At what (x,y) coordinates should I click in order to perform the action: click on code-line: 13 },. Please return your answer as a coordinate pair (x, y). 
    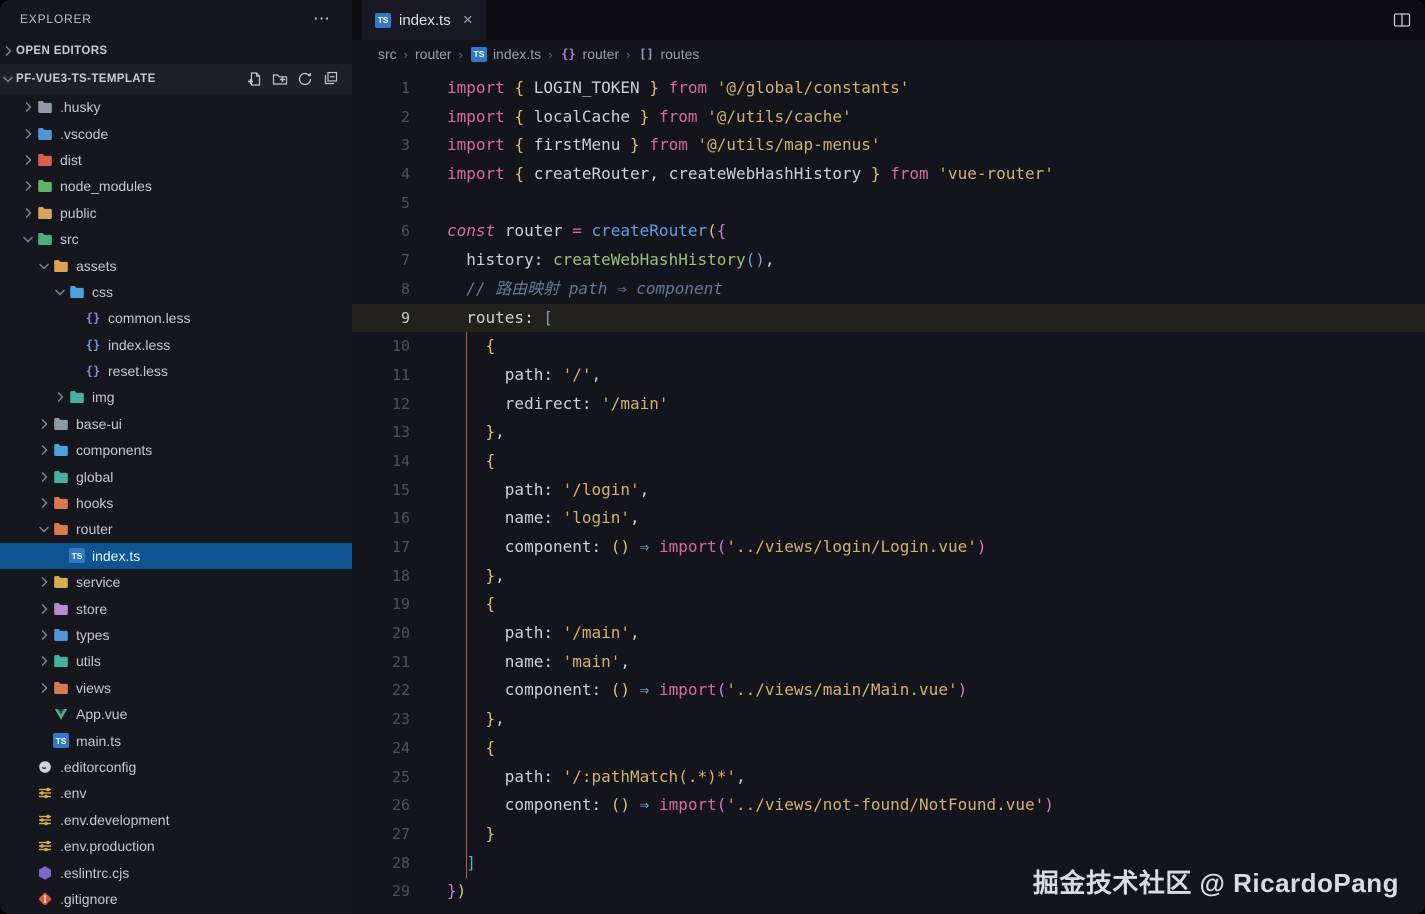
    Looking at the image, I should click on (888, 432).